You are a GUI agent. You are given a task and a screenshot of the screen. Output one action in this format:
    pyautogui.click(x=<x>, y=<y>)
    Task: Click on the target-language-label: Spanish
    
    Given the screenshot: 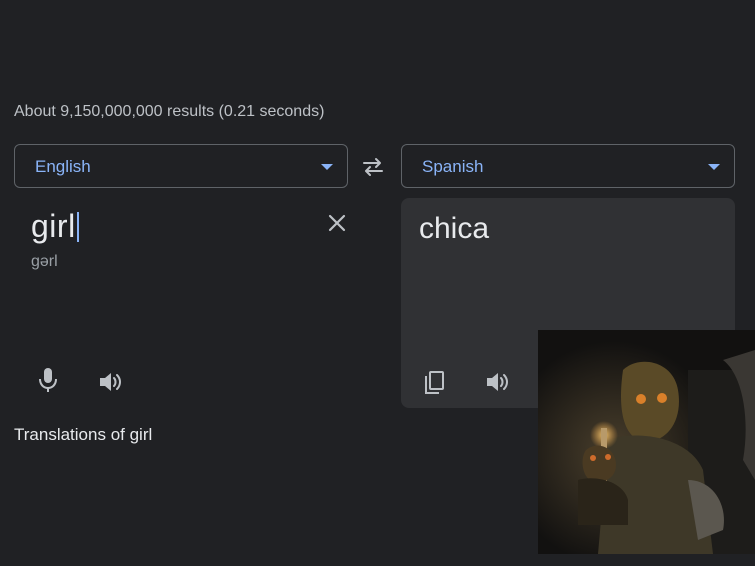 What is the action you would take?
    pyautogui.click(x=453, y=166)
    